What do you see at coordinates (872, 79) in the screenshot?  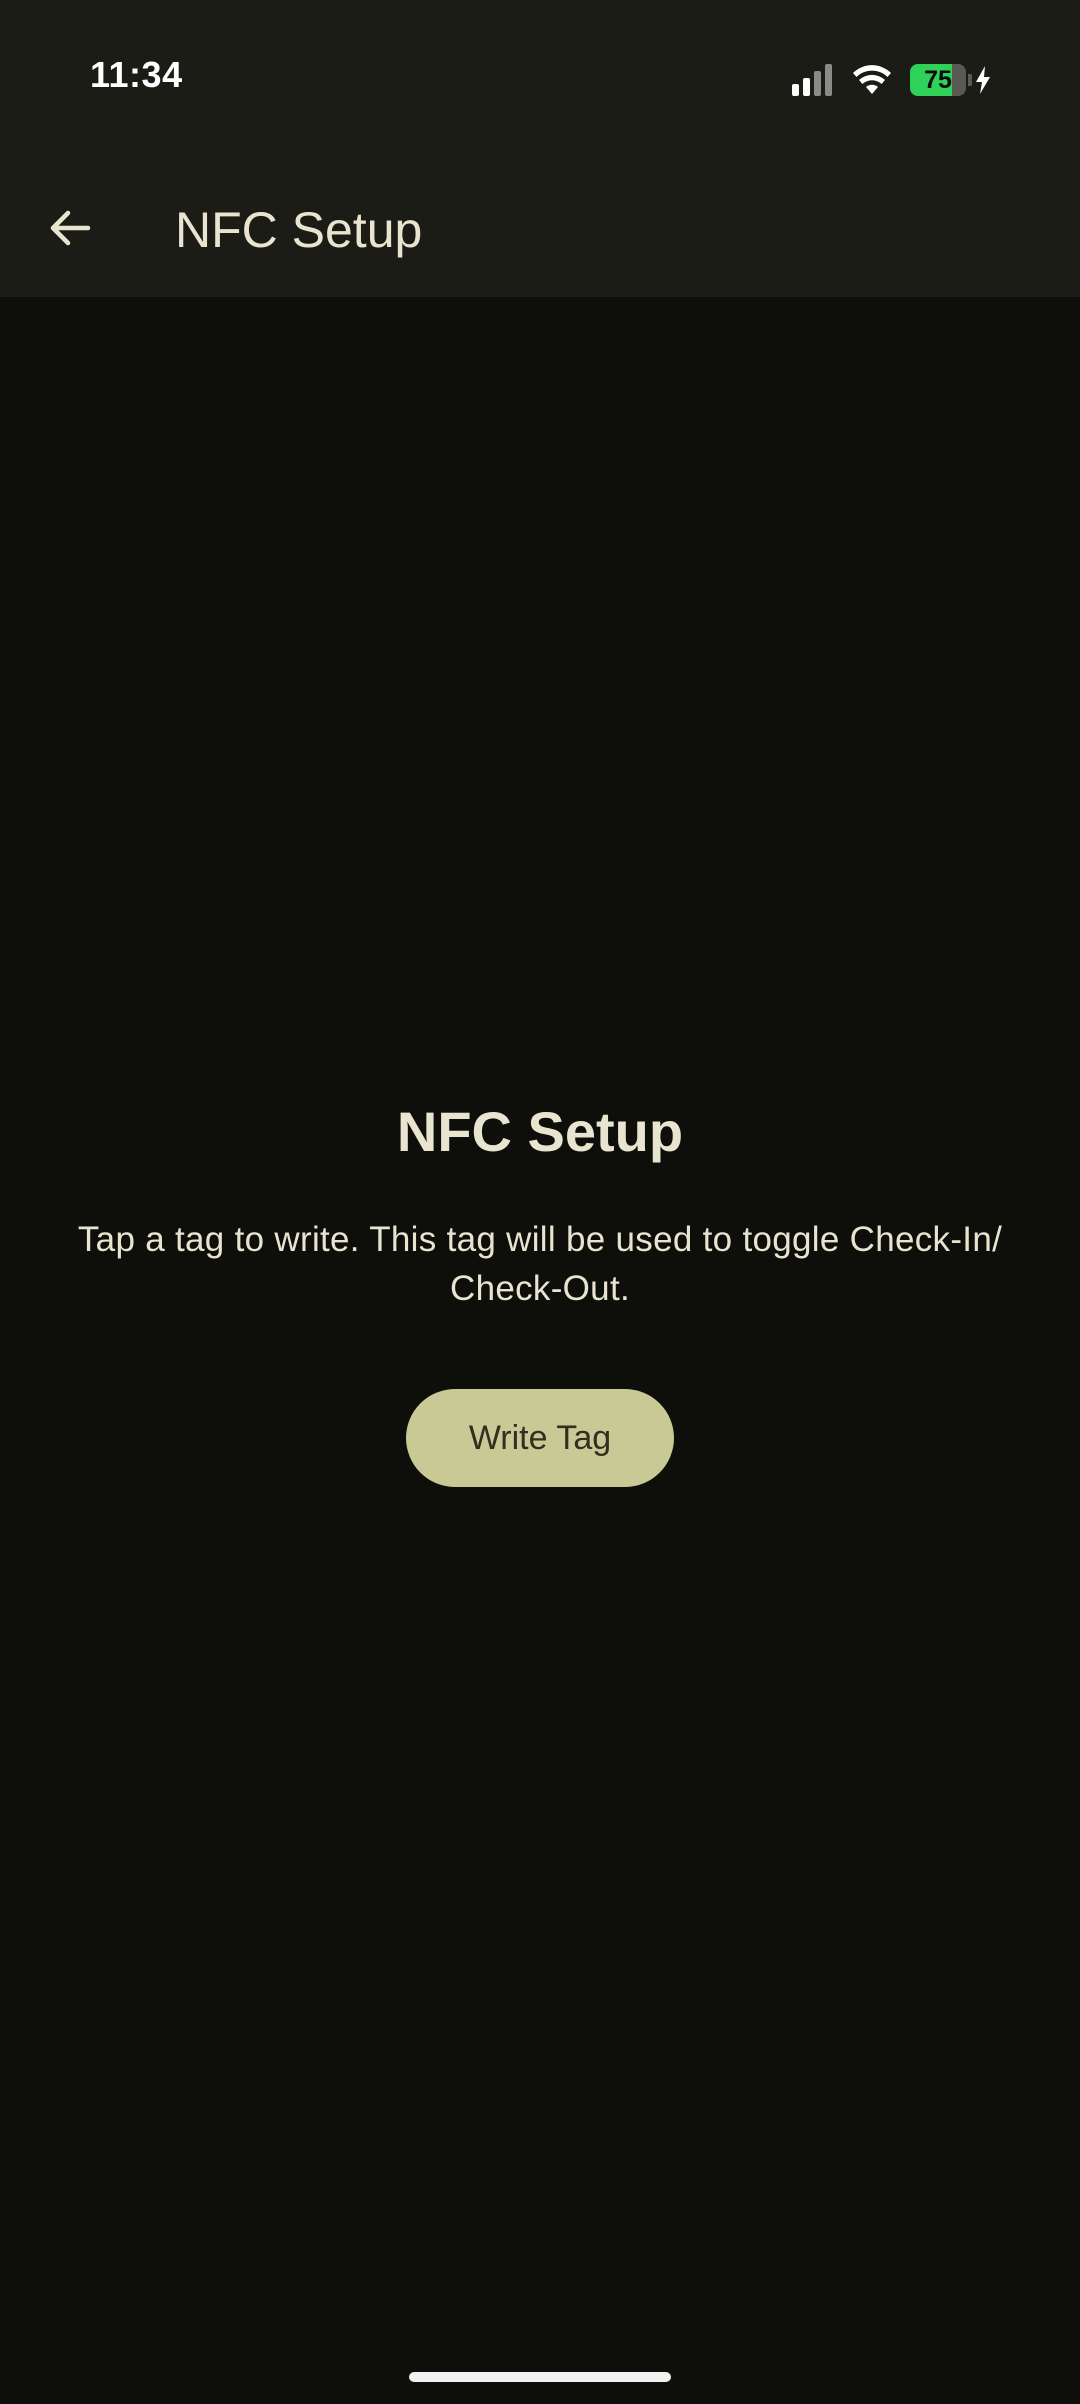 I see `wifi-icon` at bounding box center [872, 79].